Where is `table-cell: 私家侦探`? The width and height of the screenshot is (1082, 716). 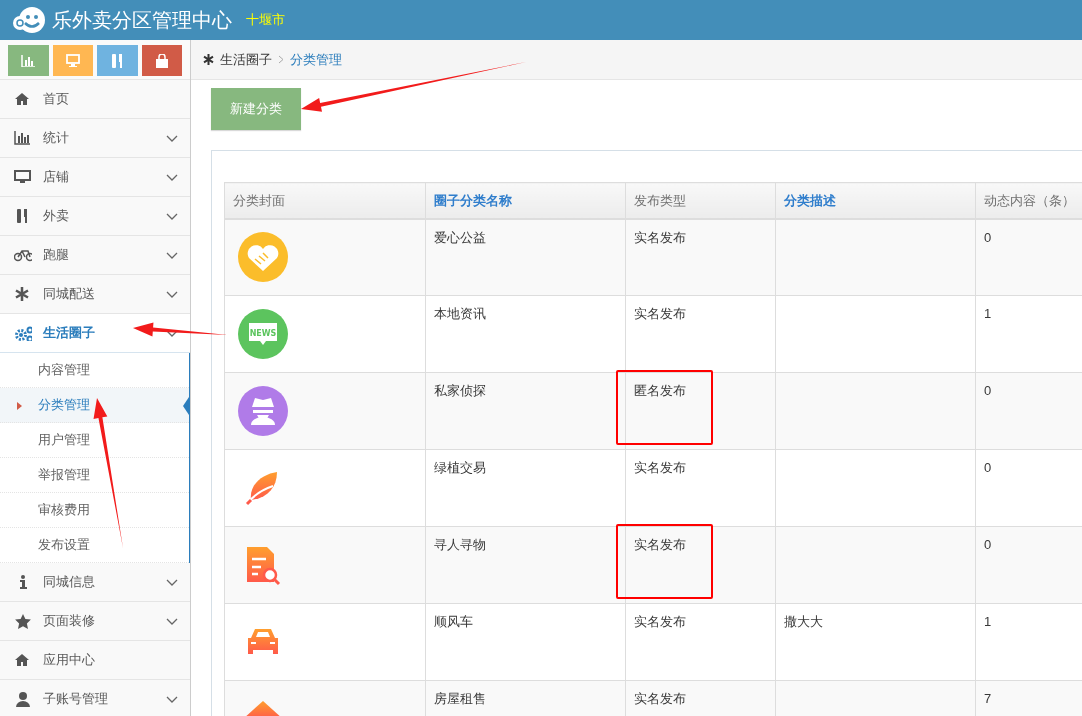
table-cell: 私家侦探 is located at coordinates (525, 411).